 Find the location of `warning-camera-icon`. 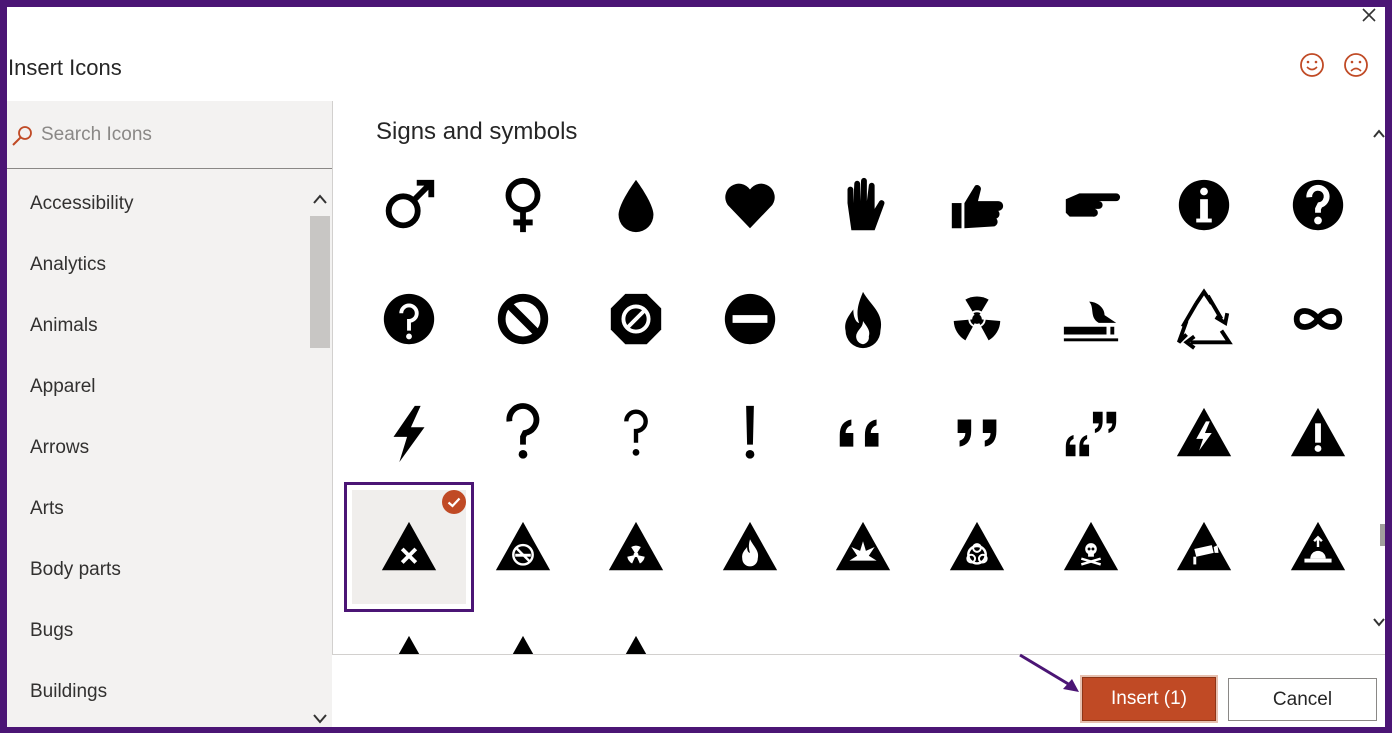

warning-camera-icon is located at coordinates (1204, 546).